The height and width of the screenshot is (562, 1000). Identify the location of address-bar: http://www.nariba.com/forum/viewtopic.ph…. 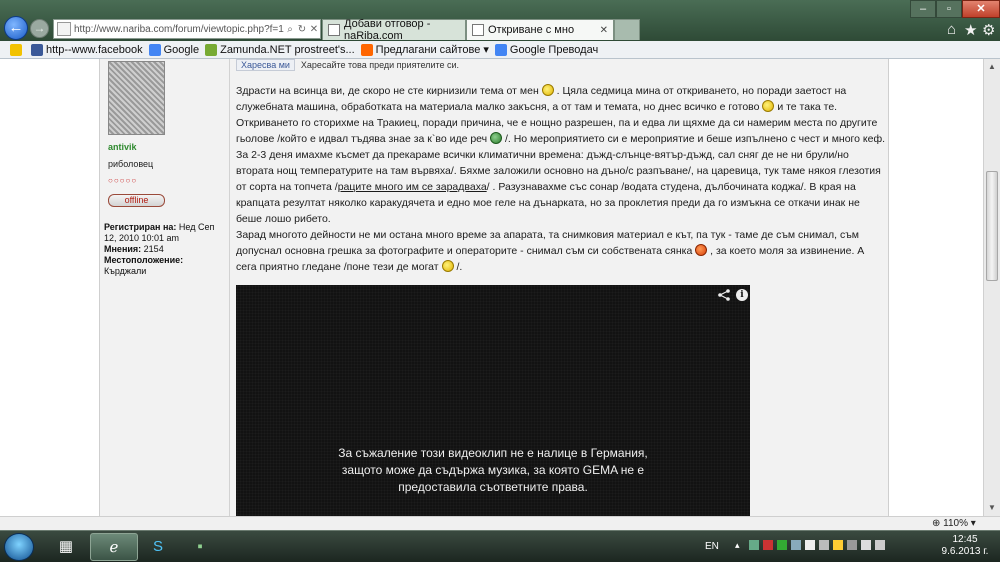
(187, 29).